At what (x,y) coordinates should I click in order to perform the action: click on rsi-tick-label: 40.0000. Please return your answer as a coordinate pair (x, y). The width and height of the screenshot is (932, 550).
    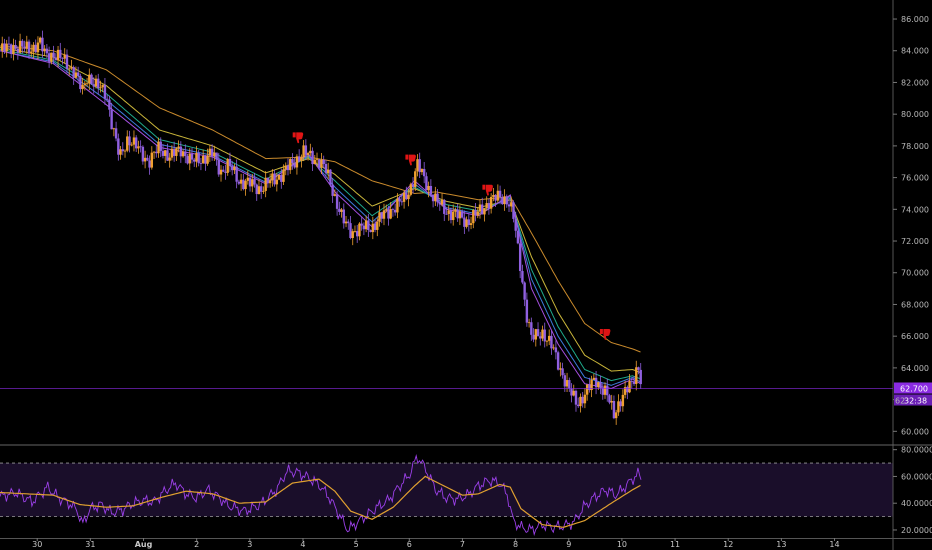
    Looking at the image, I should click on (916, 503).